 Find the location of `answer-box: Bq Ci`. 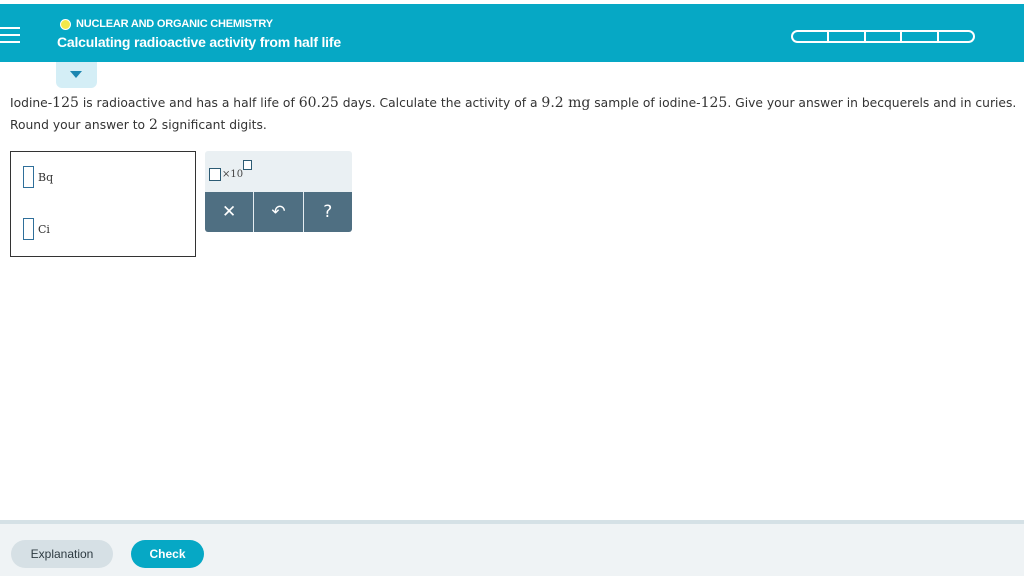

answer-box: Bq Ci is located at coordinates (103, 204).